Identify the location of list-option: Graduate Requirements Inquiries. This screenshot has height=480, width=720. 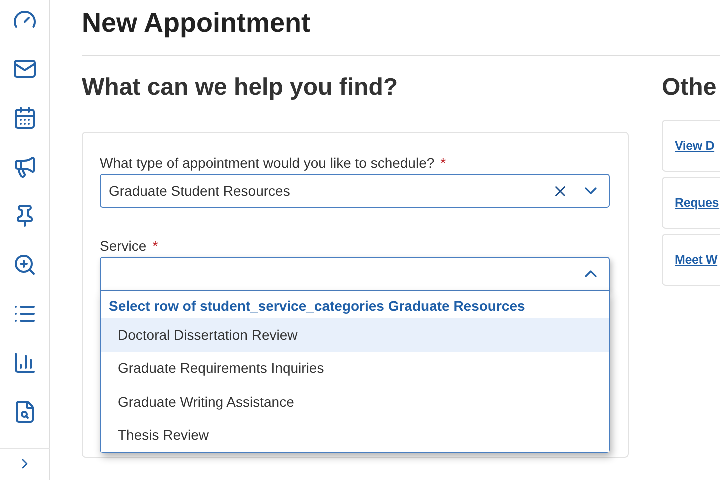
(355, 368).